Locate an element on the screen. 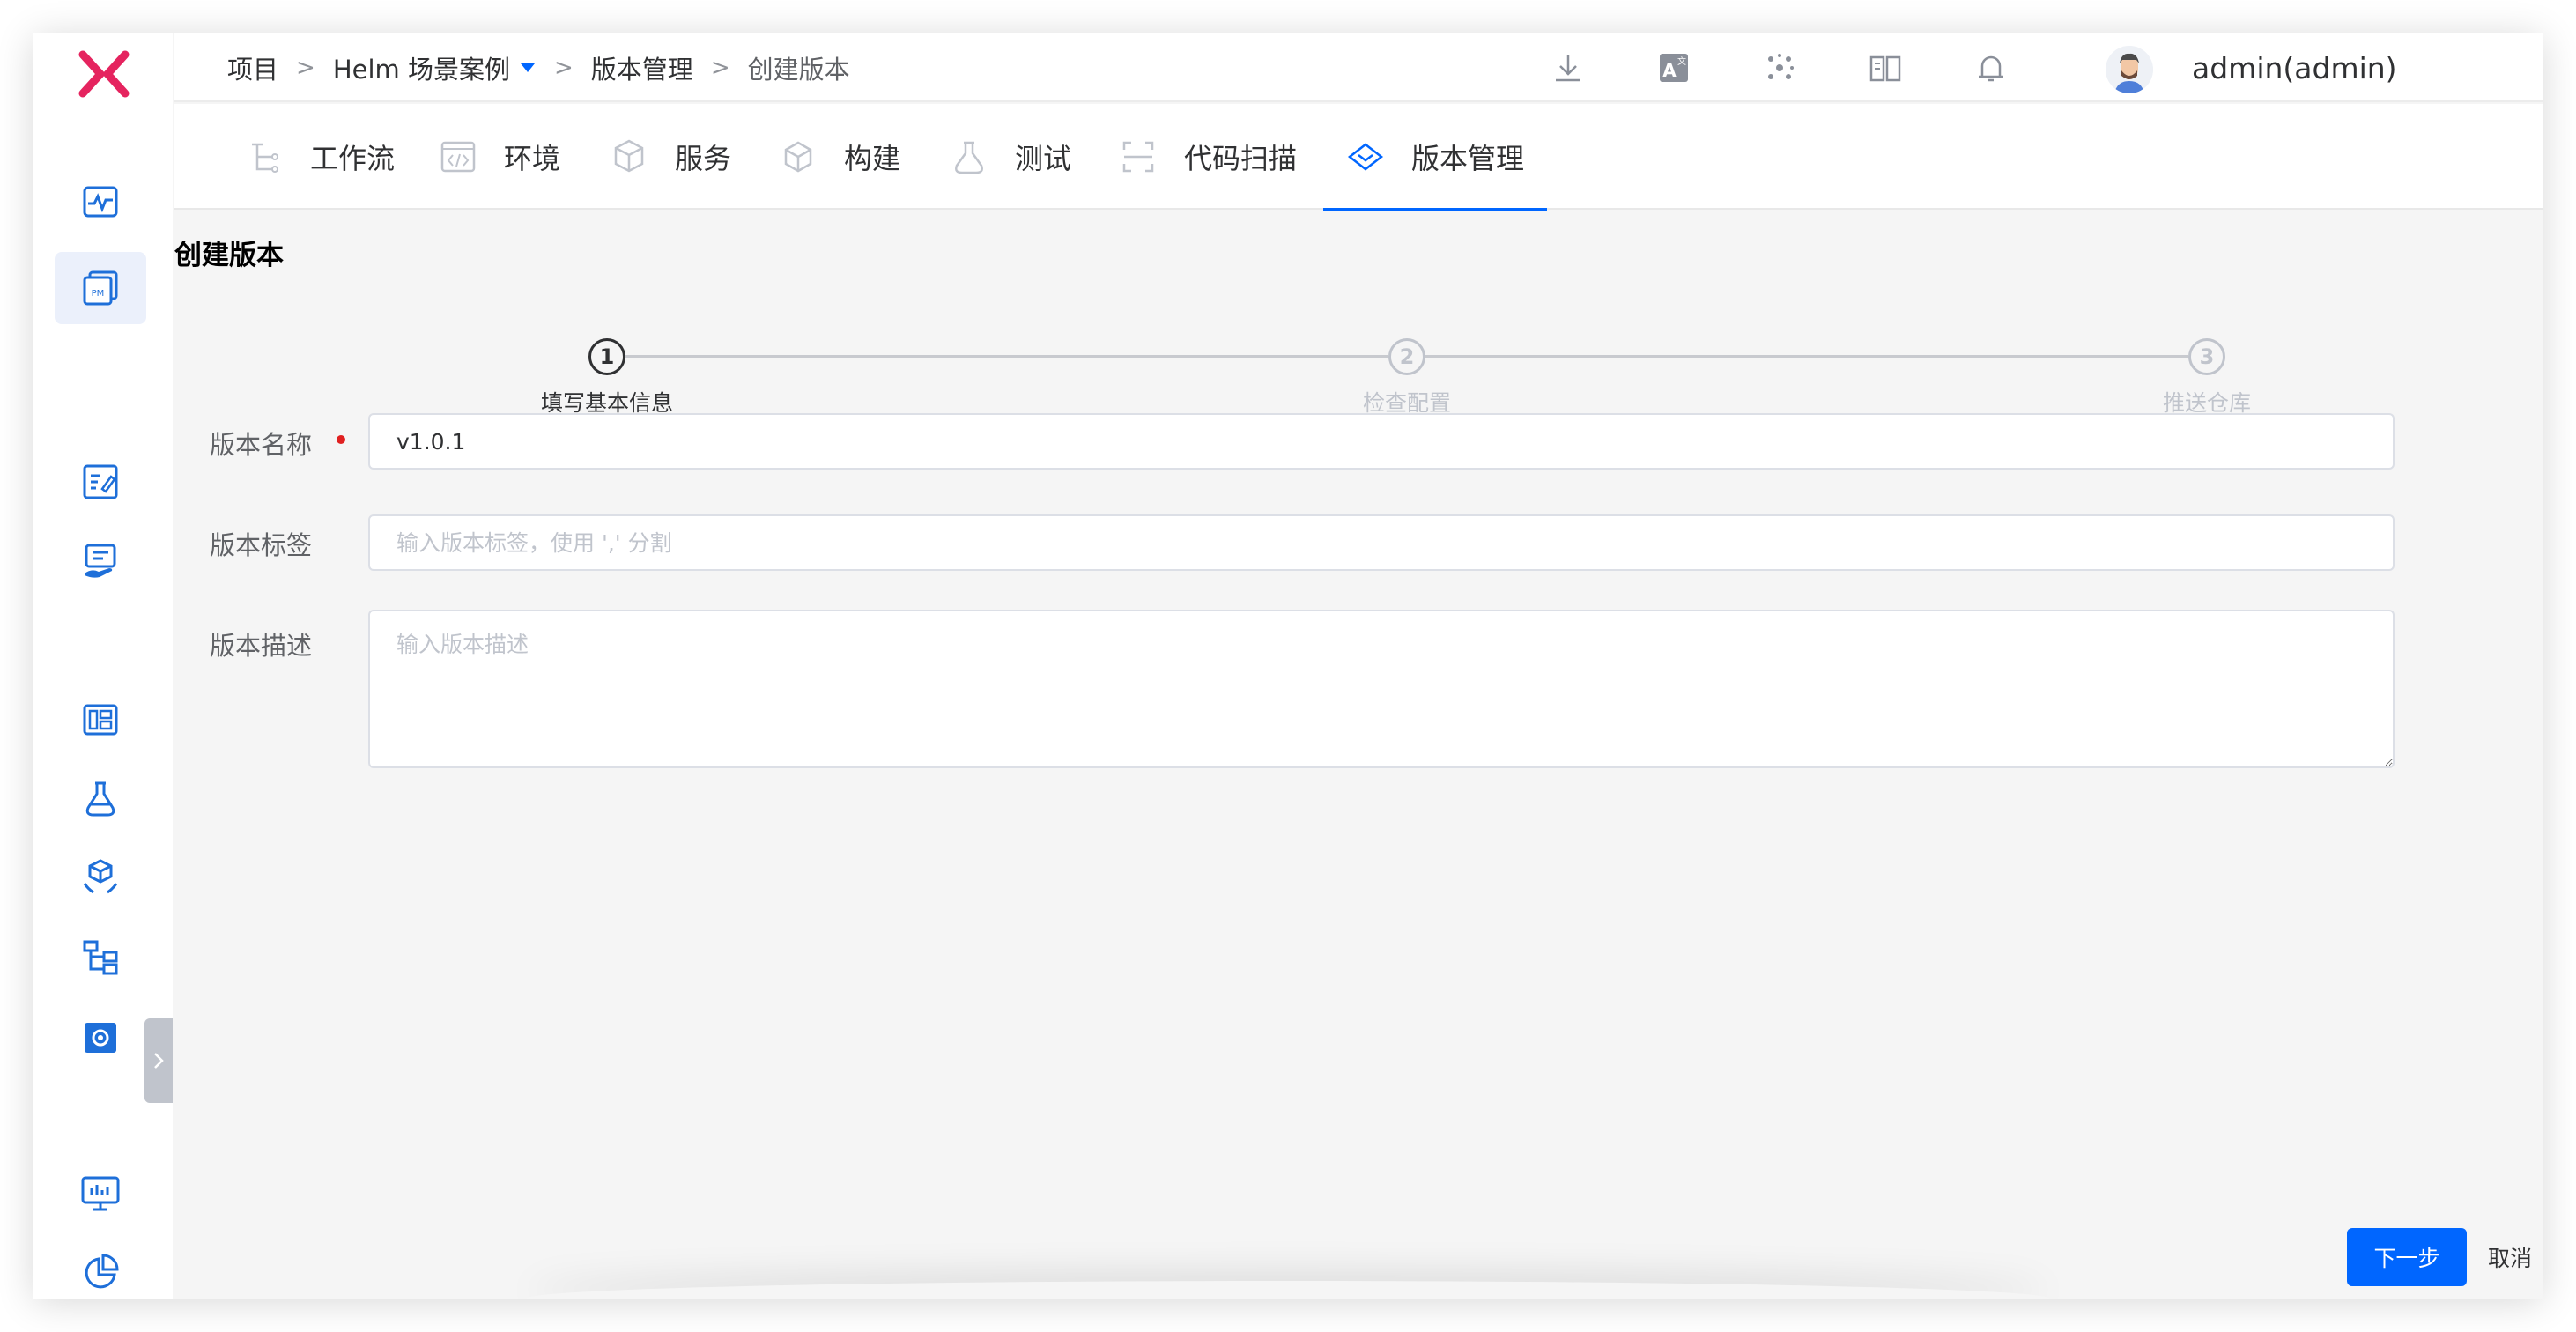 The height and width of the screenshot is (1332, 2576). sidebar-item-topology is located at coordinates (101, 957).